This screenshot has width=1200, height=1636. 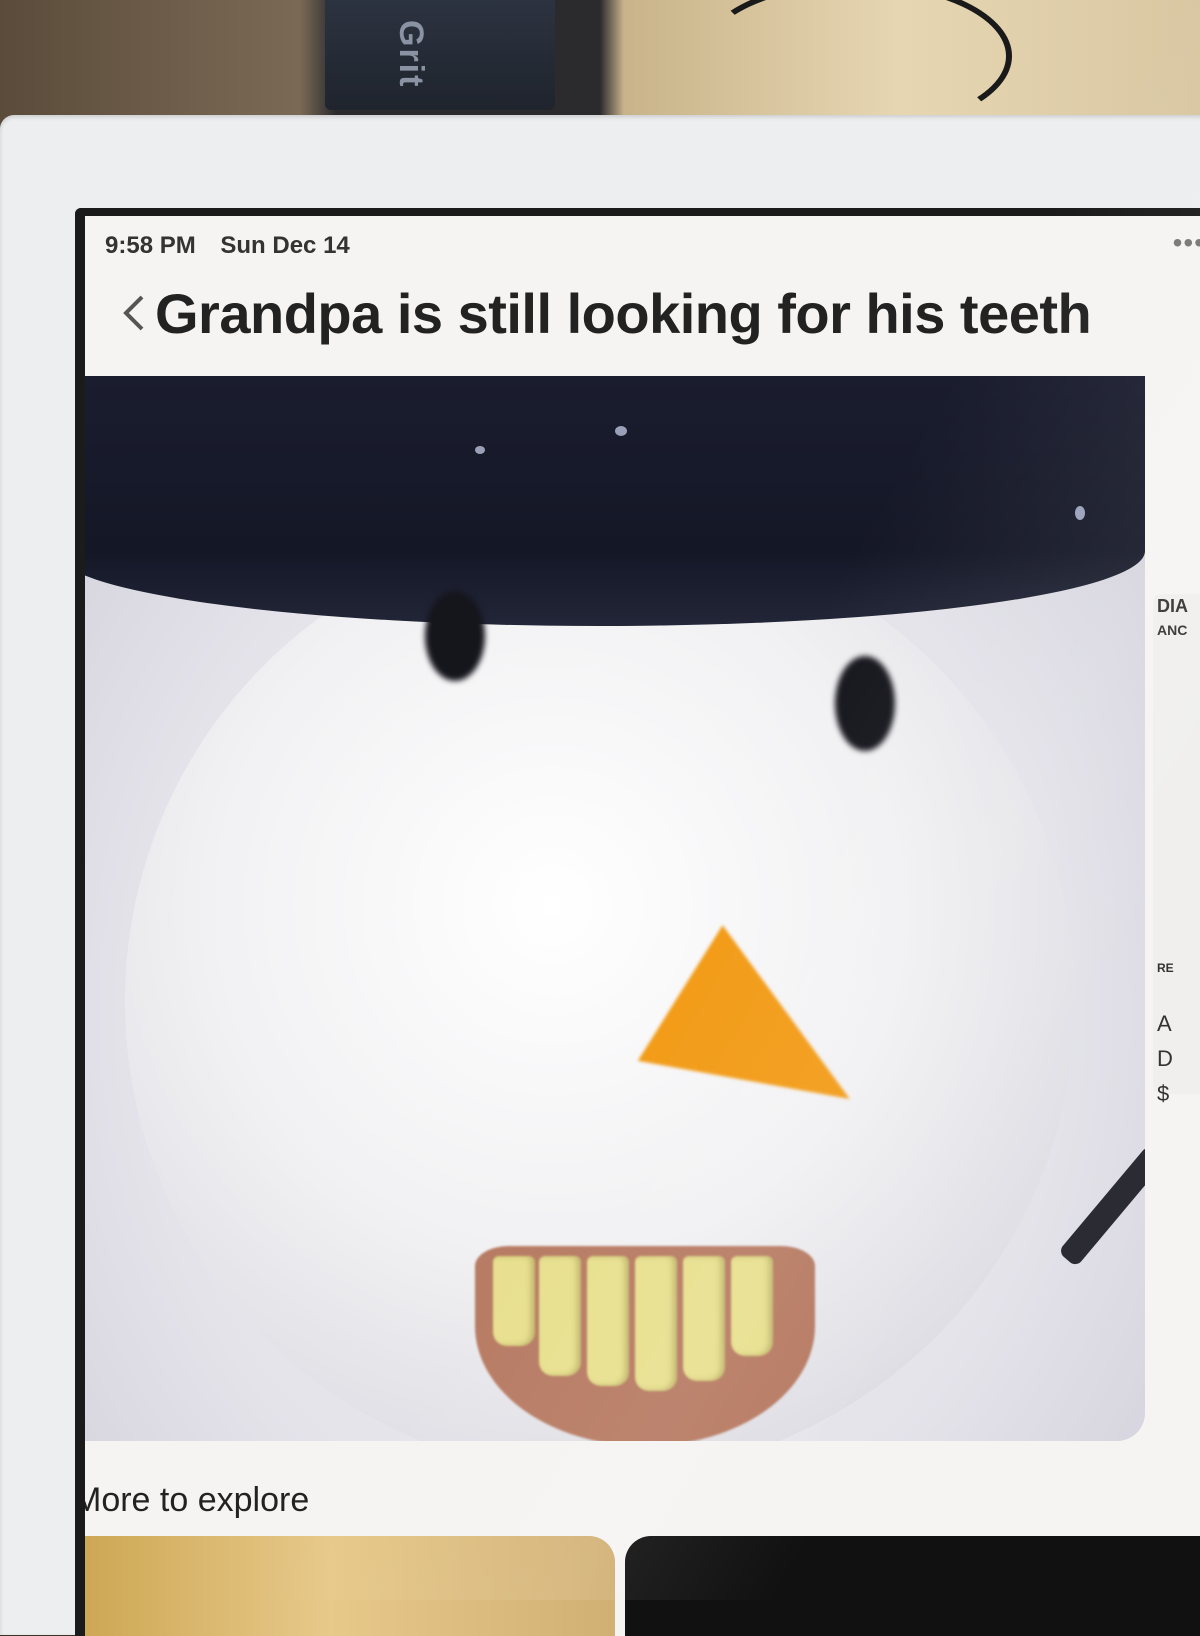 What do you see at coordinates (1101, 1206) in the screenshot?
I see `snowman-stick-arm` at bounding box center [1101, 1206].